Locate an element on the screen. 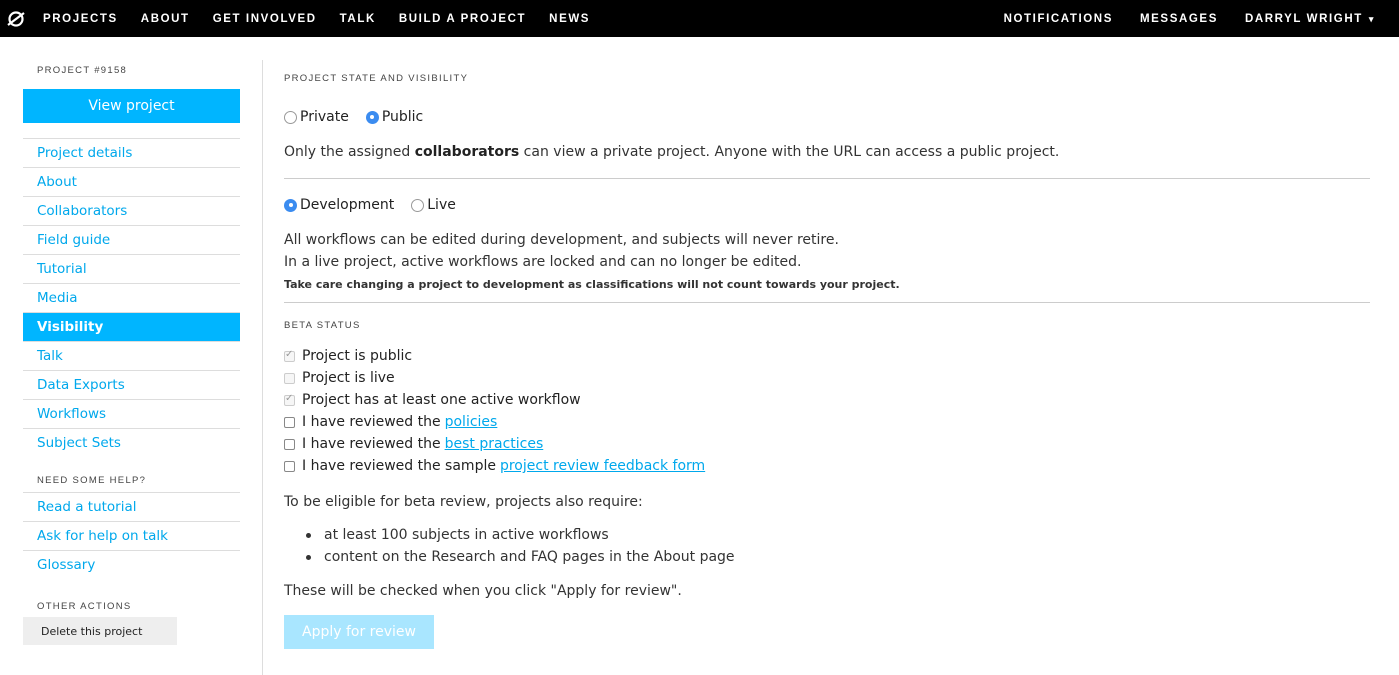  help-item-ask-on-talk: Ask for help on talk is located at coordinates (131, 535).